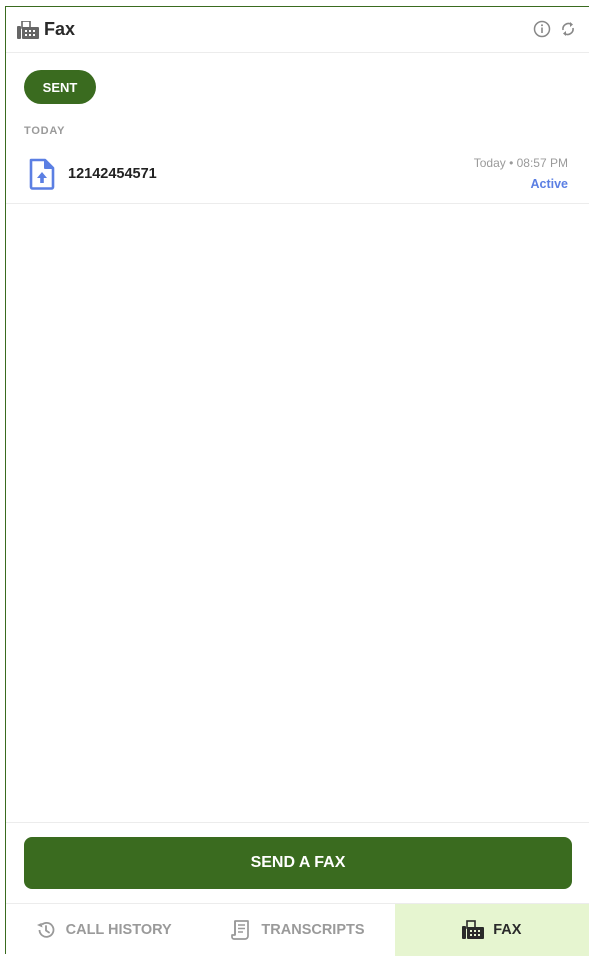 This screenshot has width=589, height=956. I want to click on fax-timestamp: Today • 08:57 PM, so click(520, 163).